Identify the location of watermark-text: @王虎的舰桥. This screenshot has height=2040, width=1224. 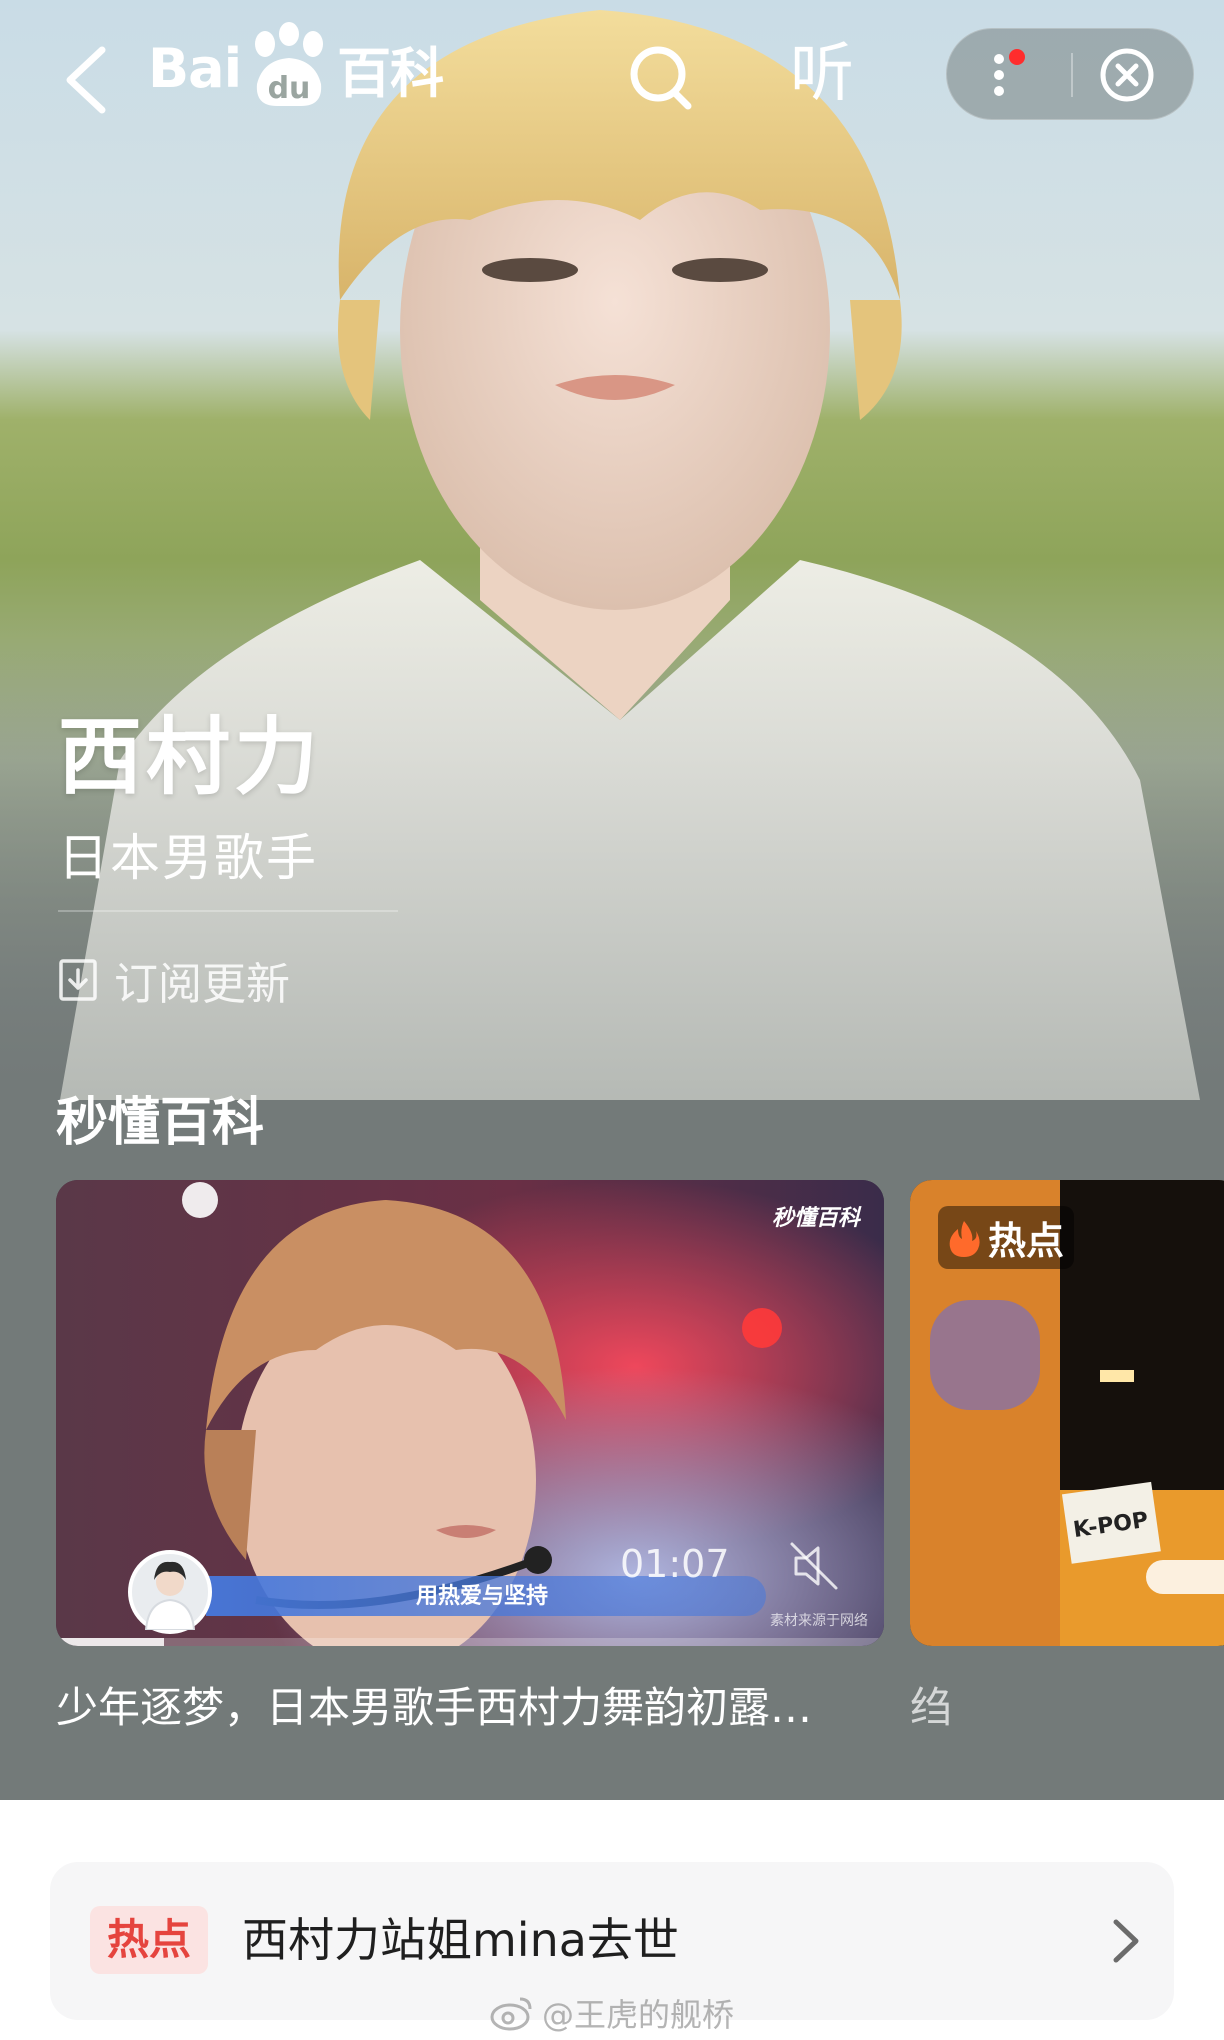
(638, 2015).